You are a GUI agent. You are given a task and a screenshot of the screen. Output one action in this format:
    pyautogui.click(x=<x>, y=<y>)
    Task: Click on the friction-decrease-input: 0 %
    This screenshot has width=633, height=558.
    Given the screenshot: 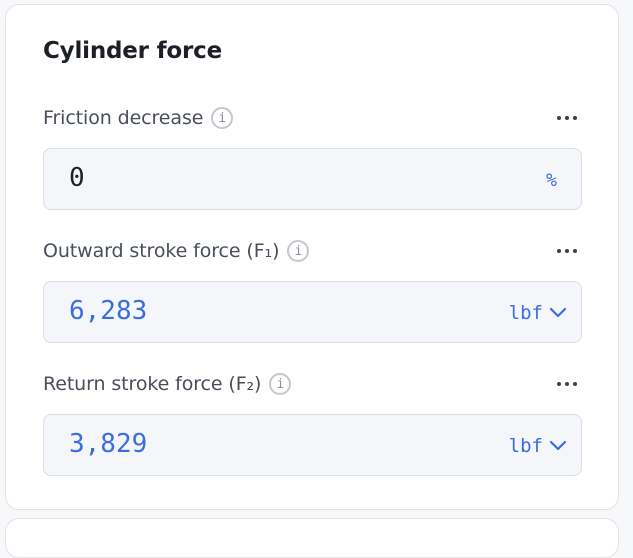 What is the action you would take?
    pyautogui.click(x=312, y=179)
    